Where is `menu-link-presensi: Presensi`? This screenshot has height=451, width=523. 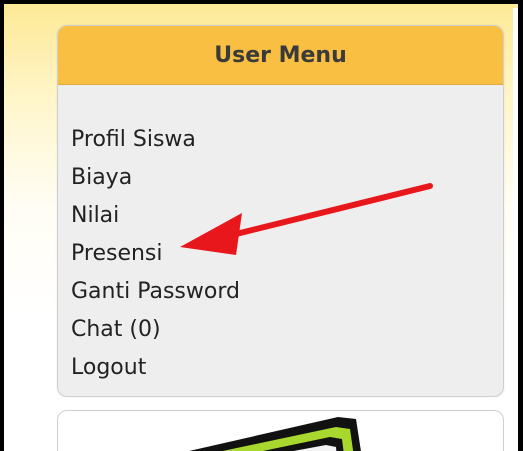 menu-link-presensi: Presensi is located at coordinates (155, 254).